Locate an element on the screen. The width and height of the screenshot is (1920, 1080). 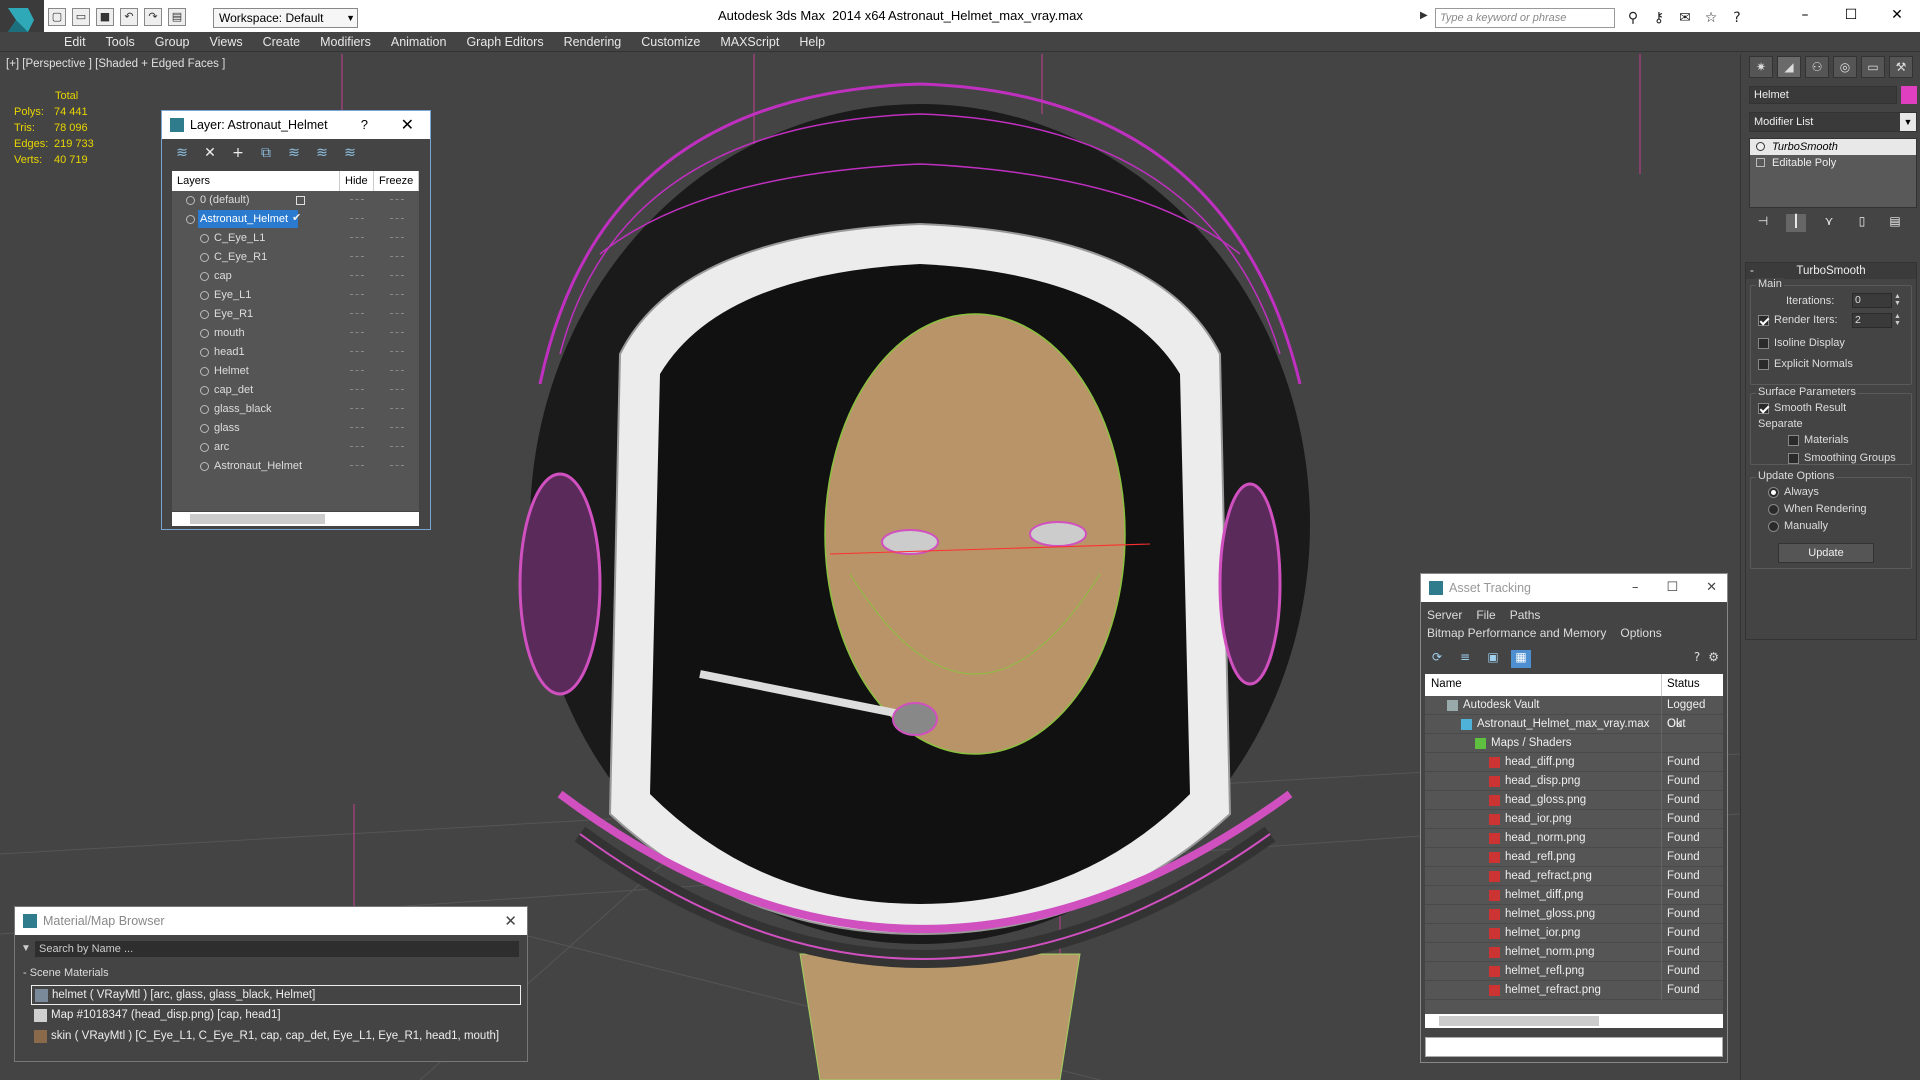
asset-row: helmet_refl.png Found is located at coordinates (1574, 971).